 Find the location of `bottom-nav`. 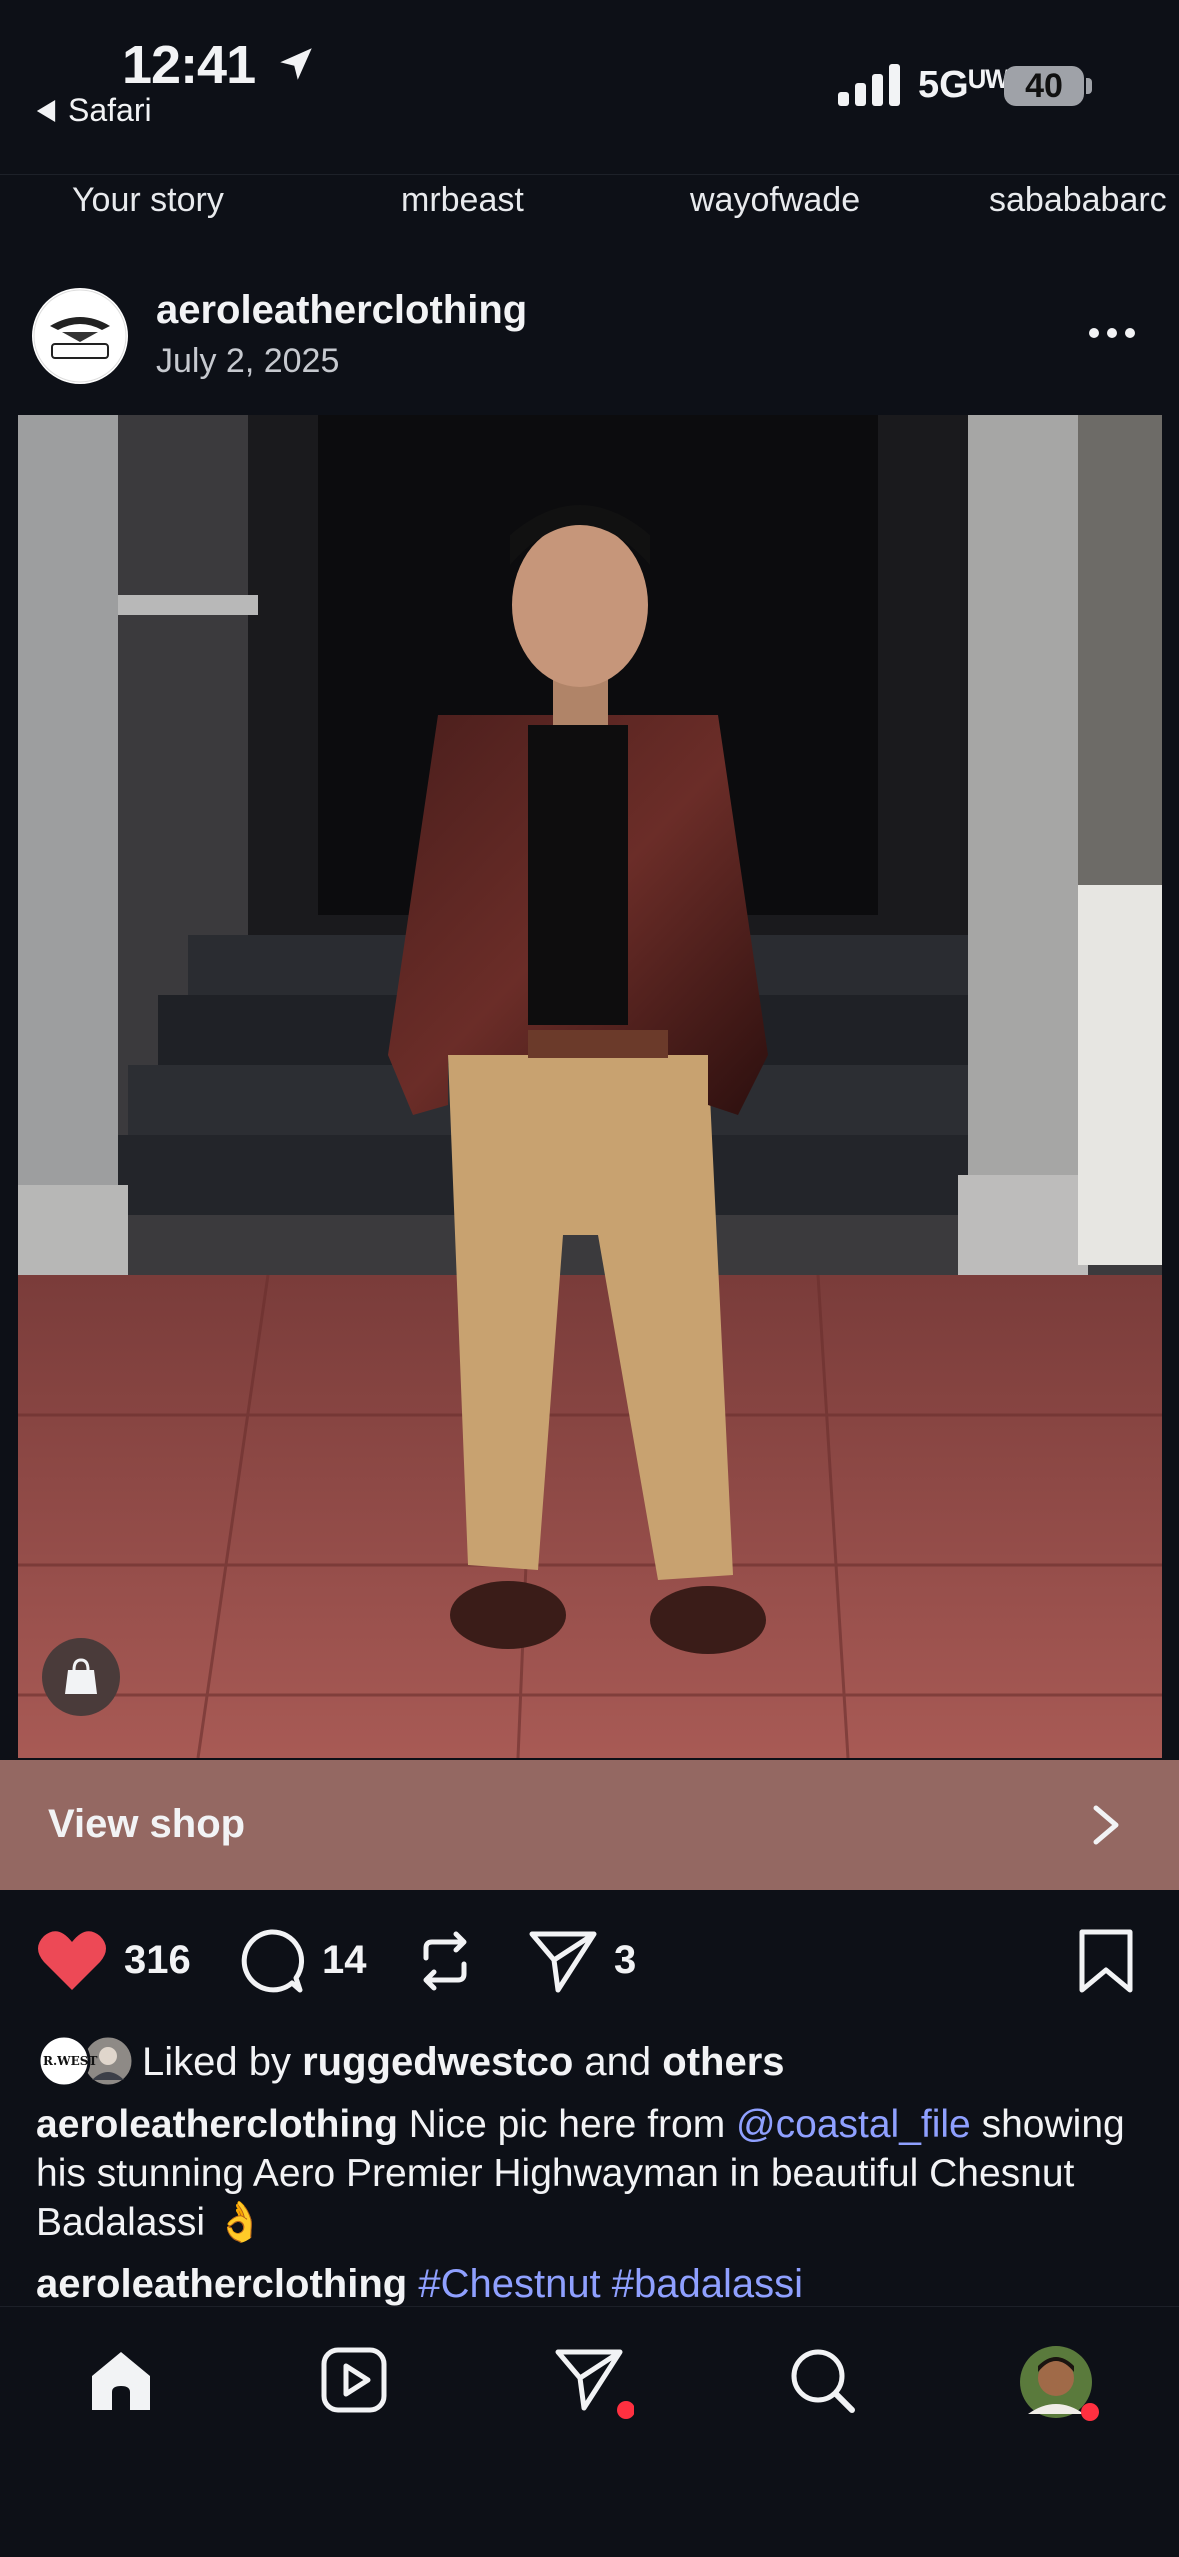

bottom-nav is located at coordinates (589, 2431).